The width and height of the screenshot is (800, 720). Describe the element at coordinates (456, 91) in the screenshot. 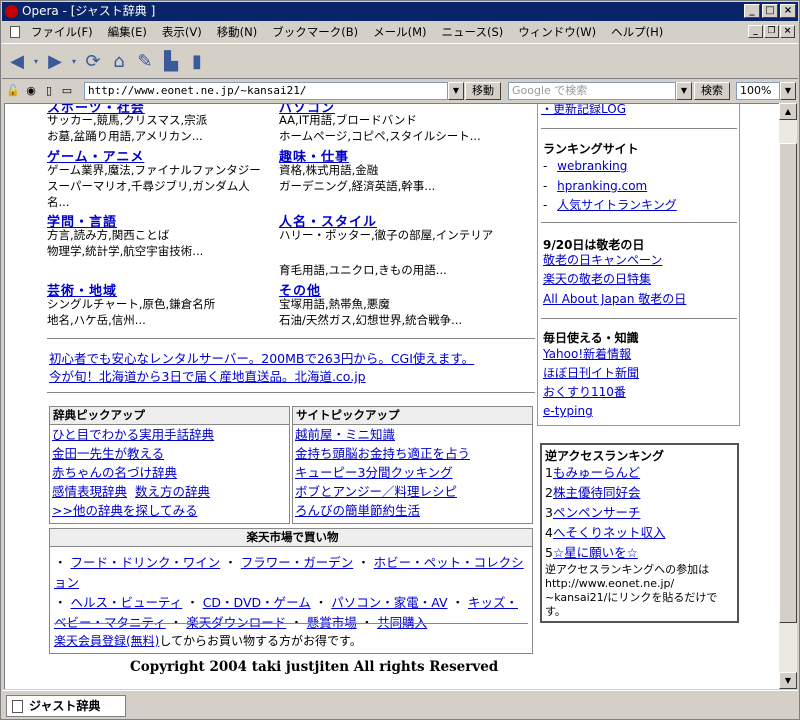

I see `address-dropdown: ▼` at that location.